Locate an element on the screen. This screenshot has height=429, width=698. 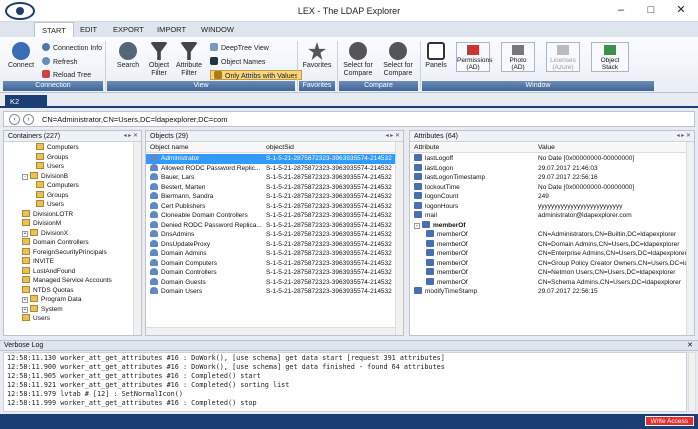
deeptree-view-button: DeepTree View is located at coordinates (239, 48).